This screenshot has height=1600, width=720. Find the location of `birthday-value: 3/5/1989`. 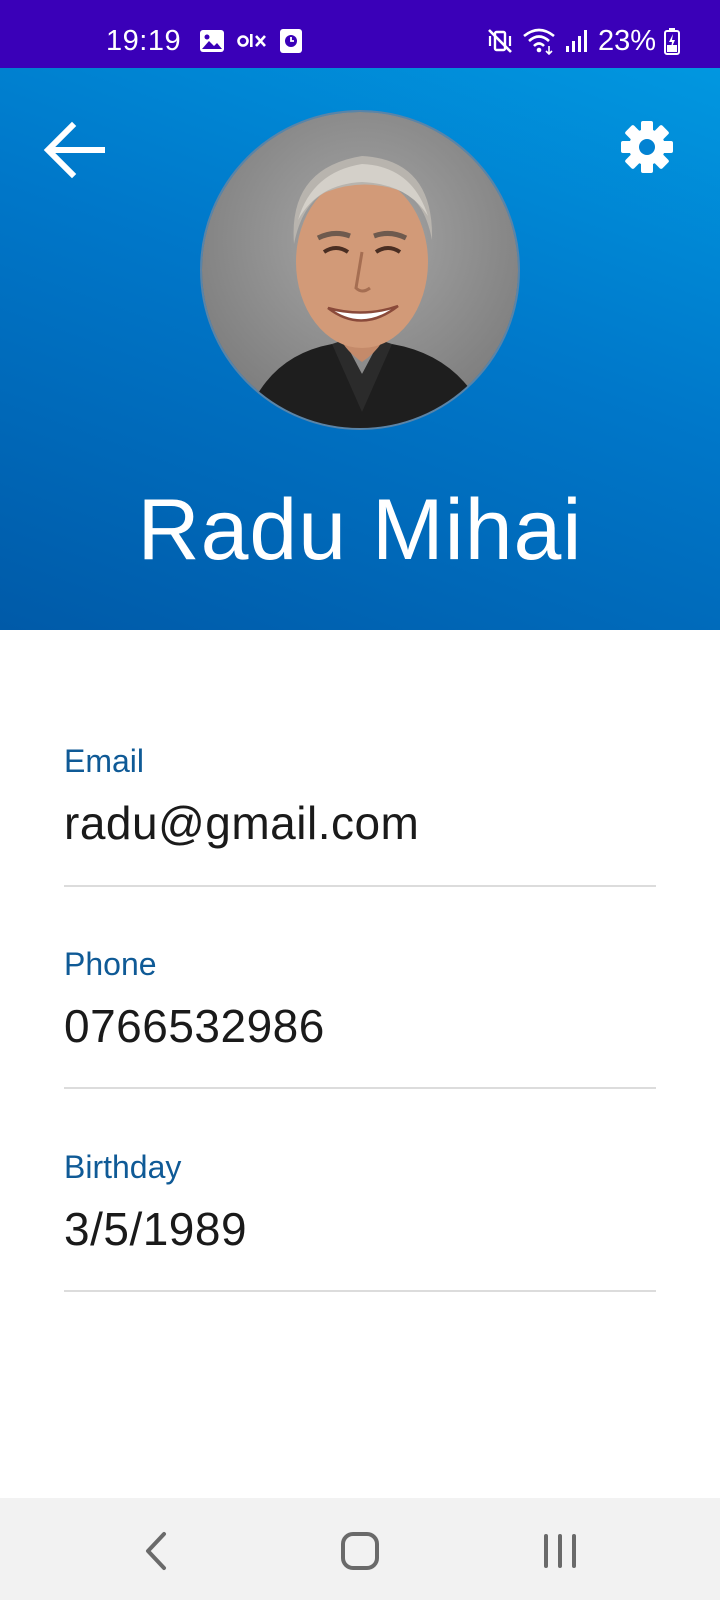

birthday-value: 3/5/1989 is located at coordinates (156, 1229).